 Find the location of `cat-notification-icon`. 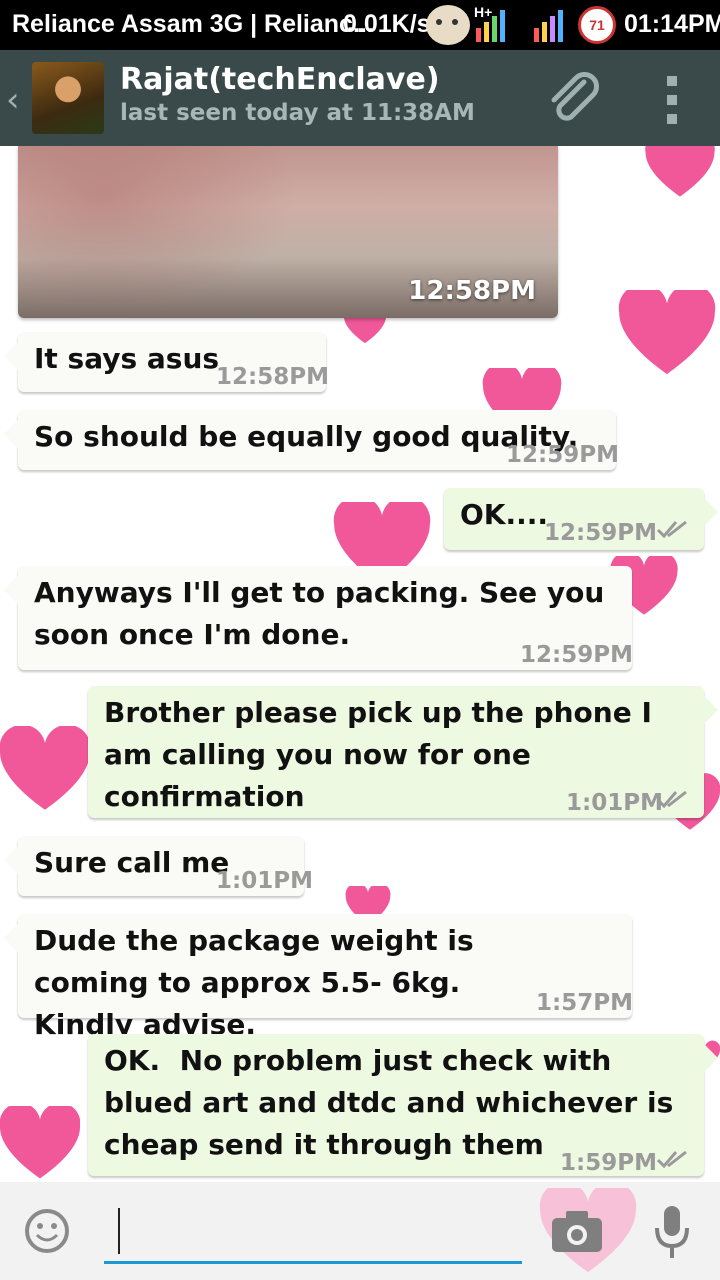

cat-notification-icon is located at coordinates (448, 25).